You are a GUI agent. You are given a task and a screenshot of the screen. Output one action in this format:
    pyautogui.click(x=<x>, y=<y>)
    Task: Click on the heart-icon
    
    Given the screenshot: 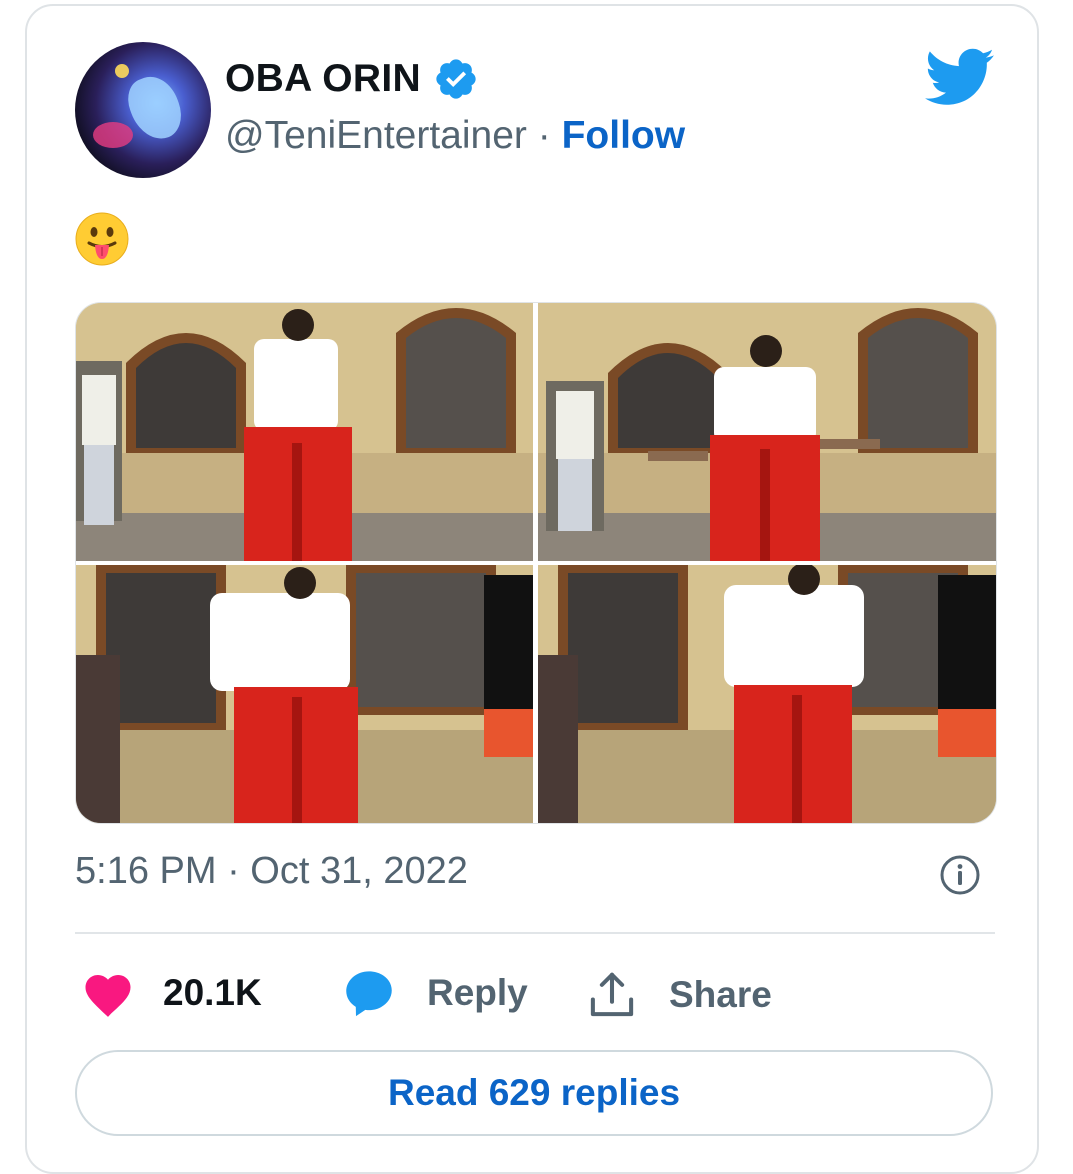 What is the action you would take?
    pyautogui.click(x=108, y=996)
    